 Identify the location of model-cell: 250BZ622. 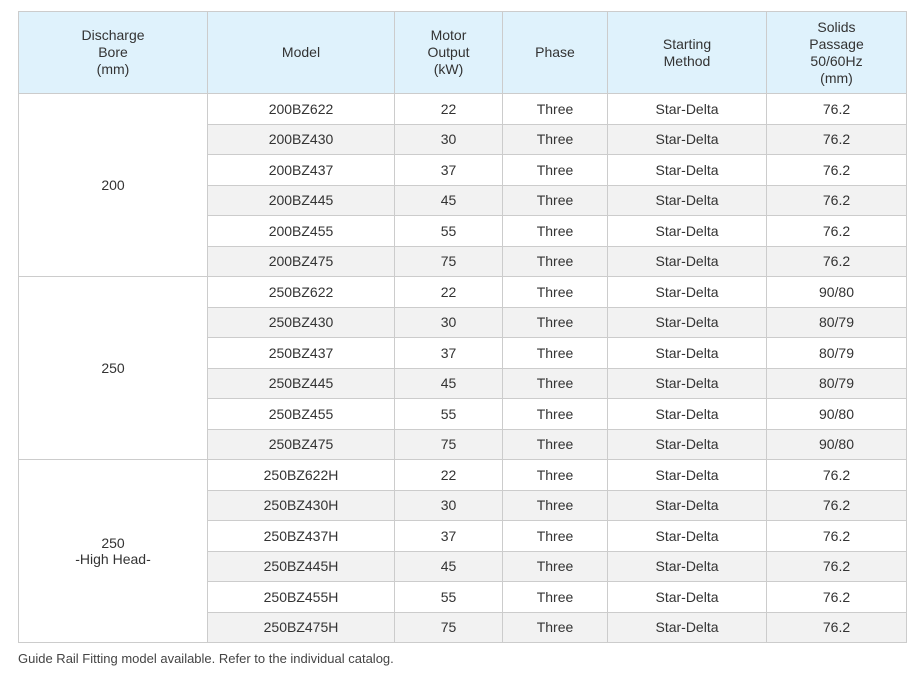
(301, 292).